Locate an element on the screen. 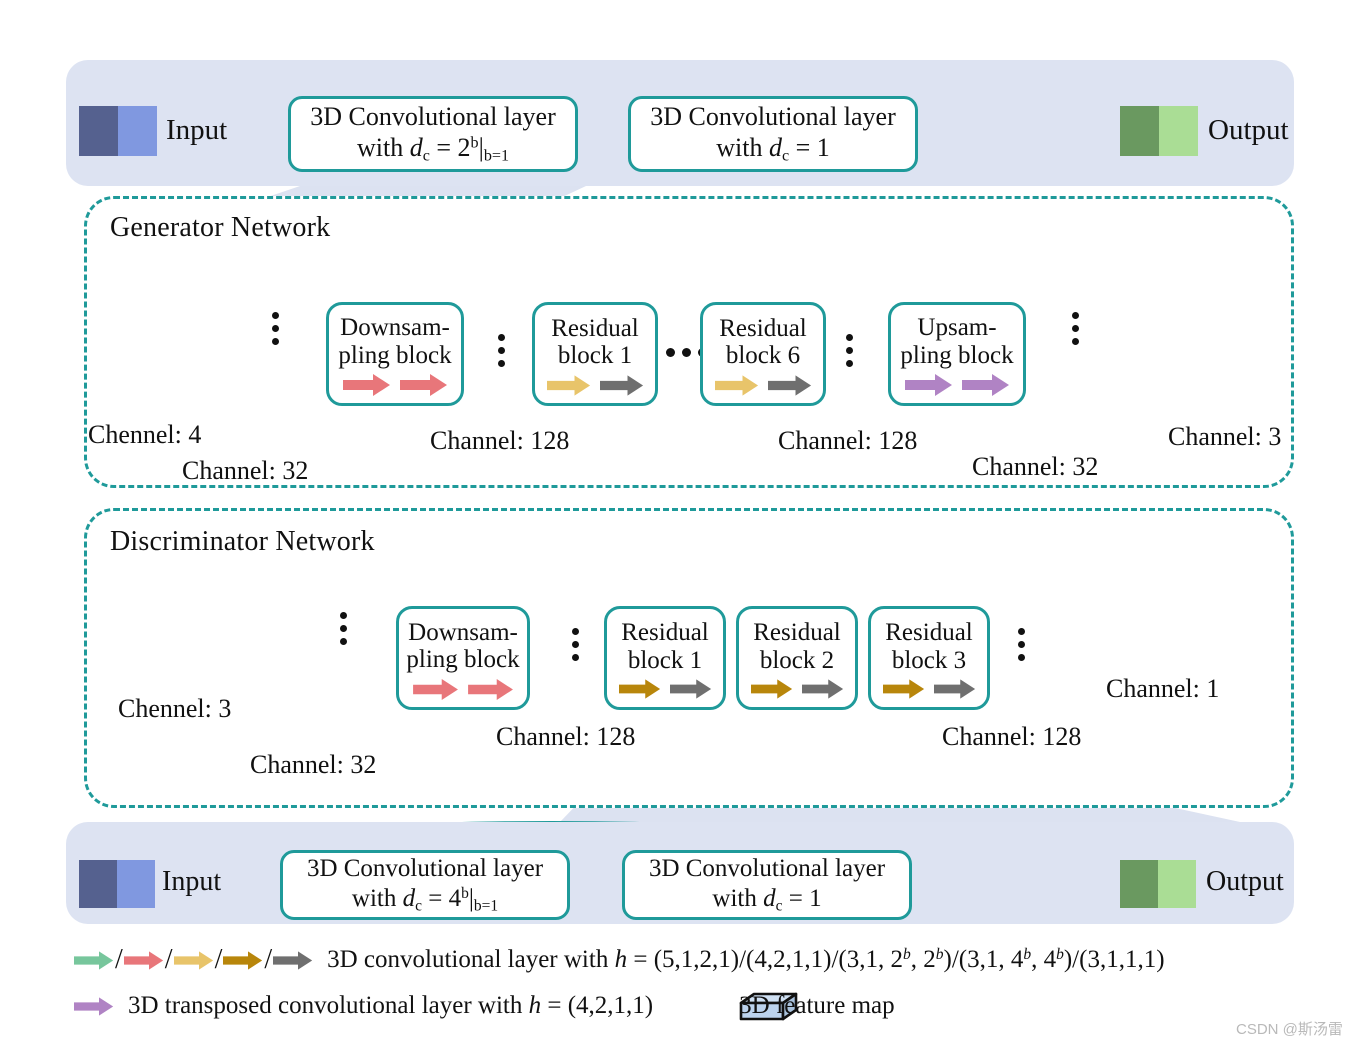  generator-stage2-channel-caption: Channel: 128 is located at coordinates (500, 440).